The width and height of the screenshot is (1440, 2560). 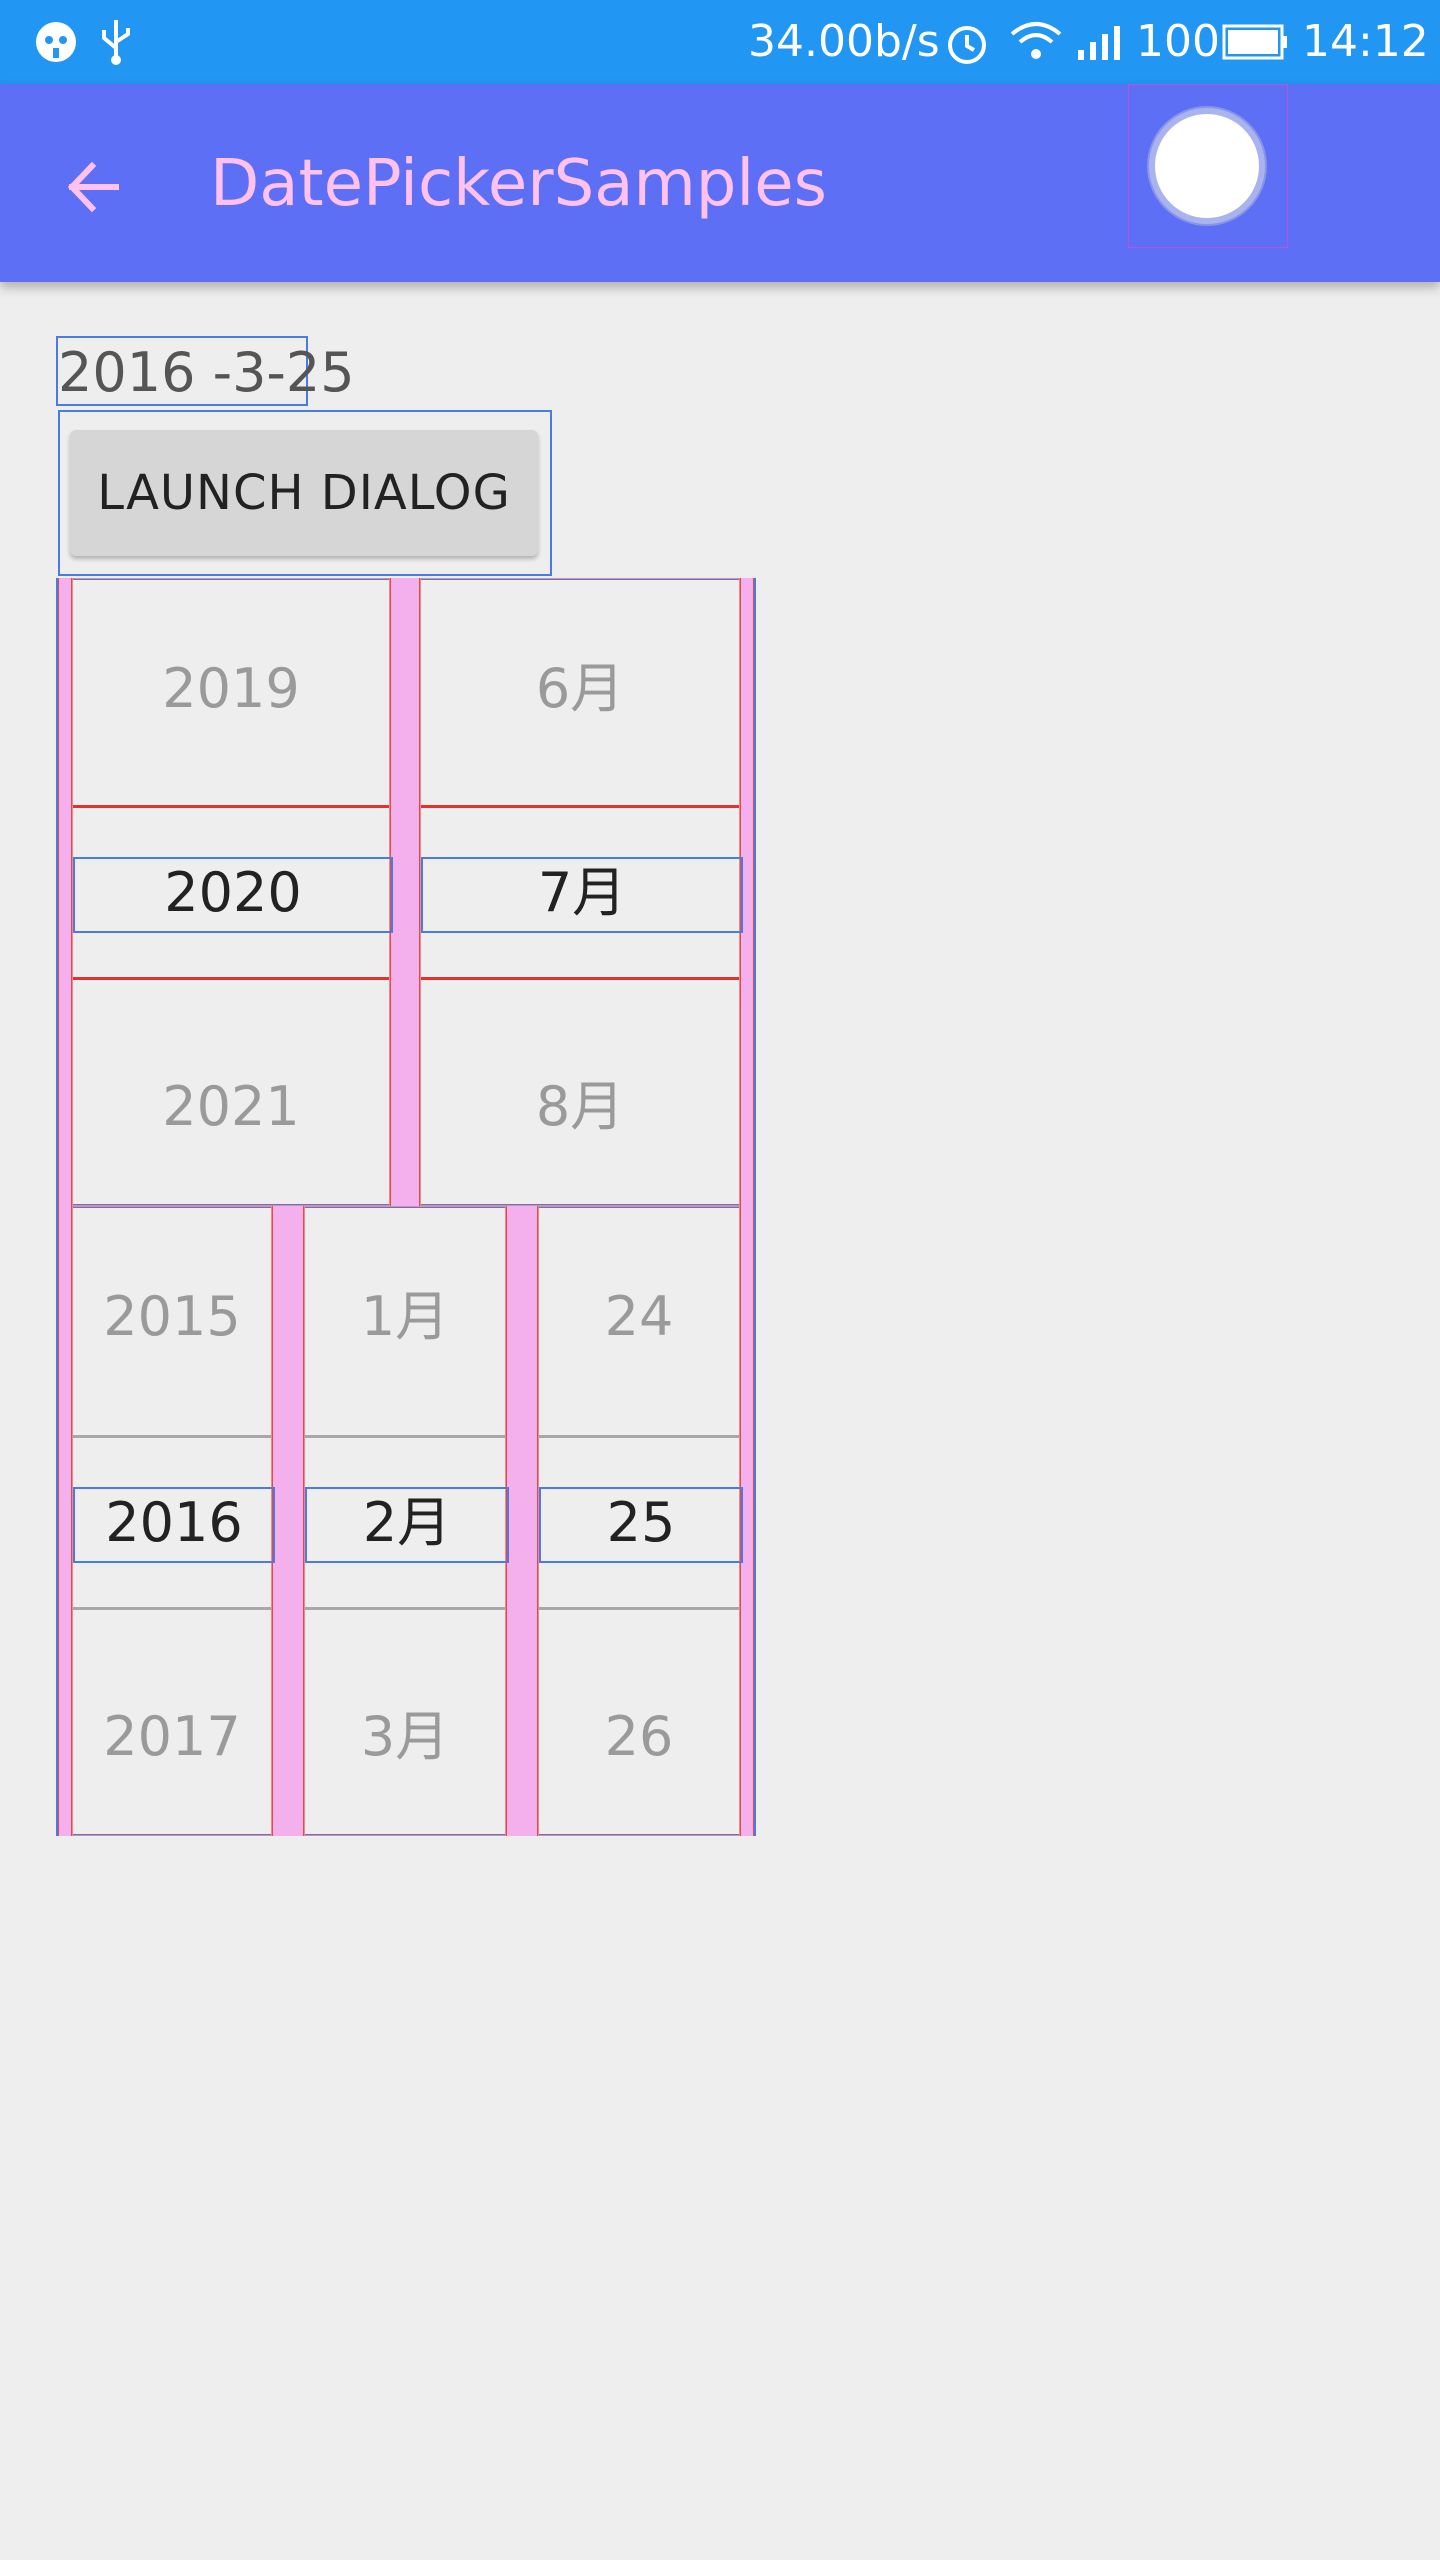 I want to click on status-bar: 34.00b/s 100 14:12, so click(x=720, y=42).